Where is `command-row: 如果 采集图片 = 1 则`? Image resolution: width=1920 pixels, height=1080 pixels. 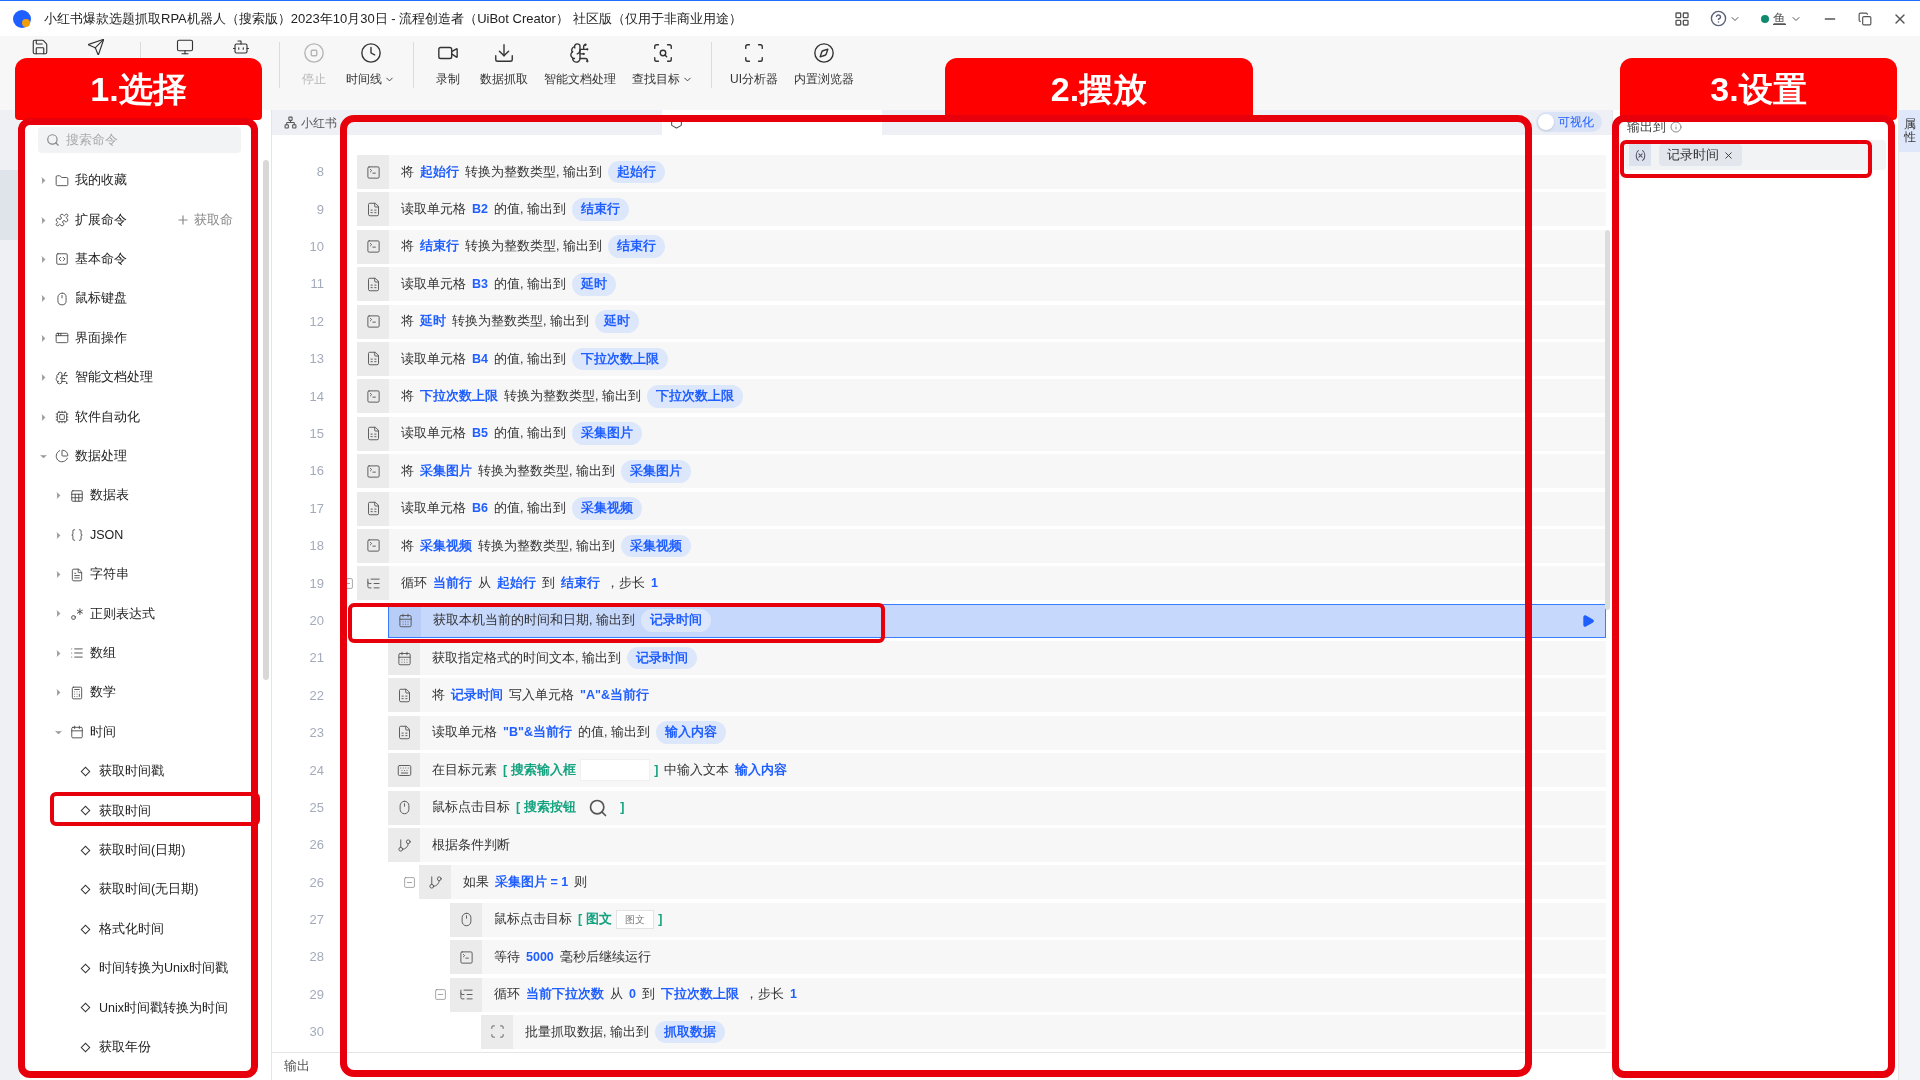
command-row: 如果 采集图片 = 1 则 is located at coordinates (1012, 882).